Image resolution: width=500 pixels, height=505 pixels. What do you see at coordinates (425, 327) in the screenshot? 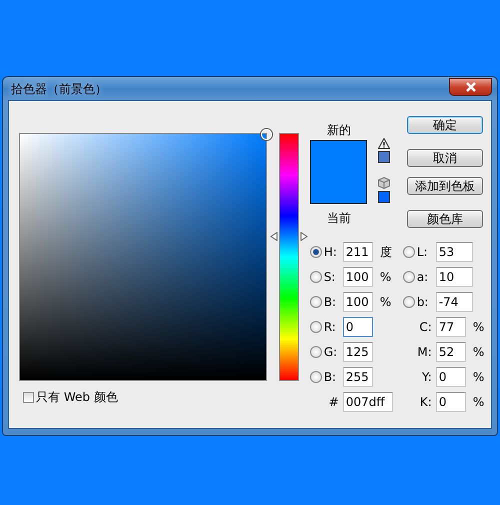
I see `field-label: C:` at bounding box center [425, 327].